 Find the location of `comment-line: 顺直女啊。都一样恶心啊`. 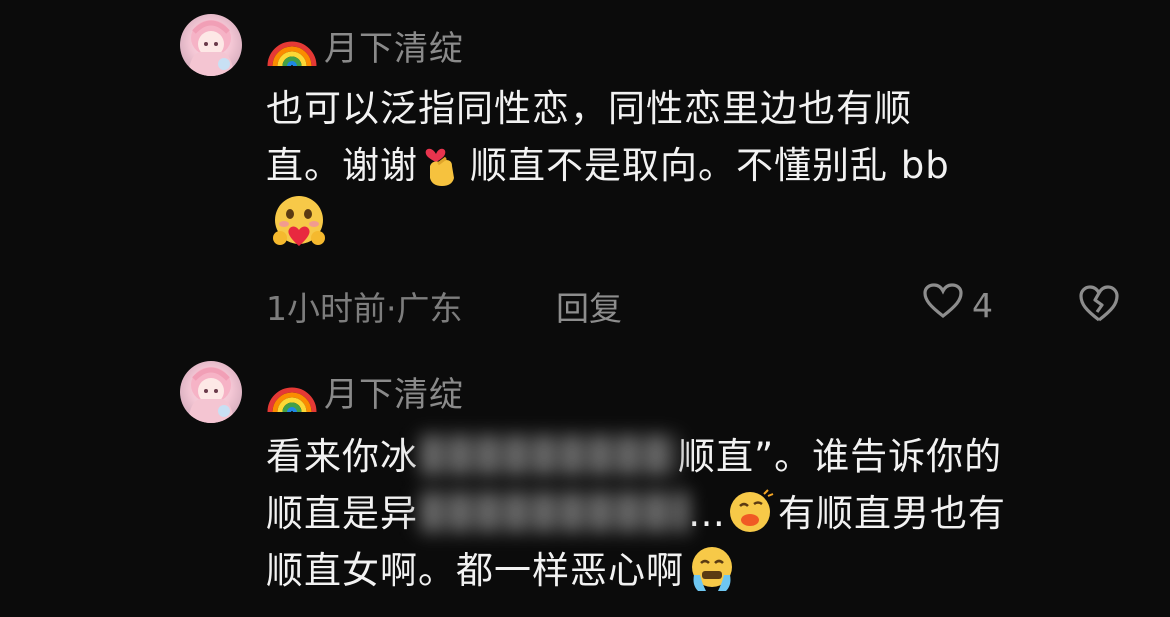

comment-line: 顺直女啊。都一样恶心啊 is located at coordinates (681, 570).